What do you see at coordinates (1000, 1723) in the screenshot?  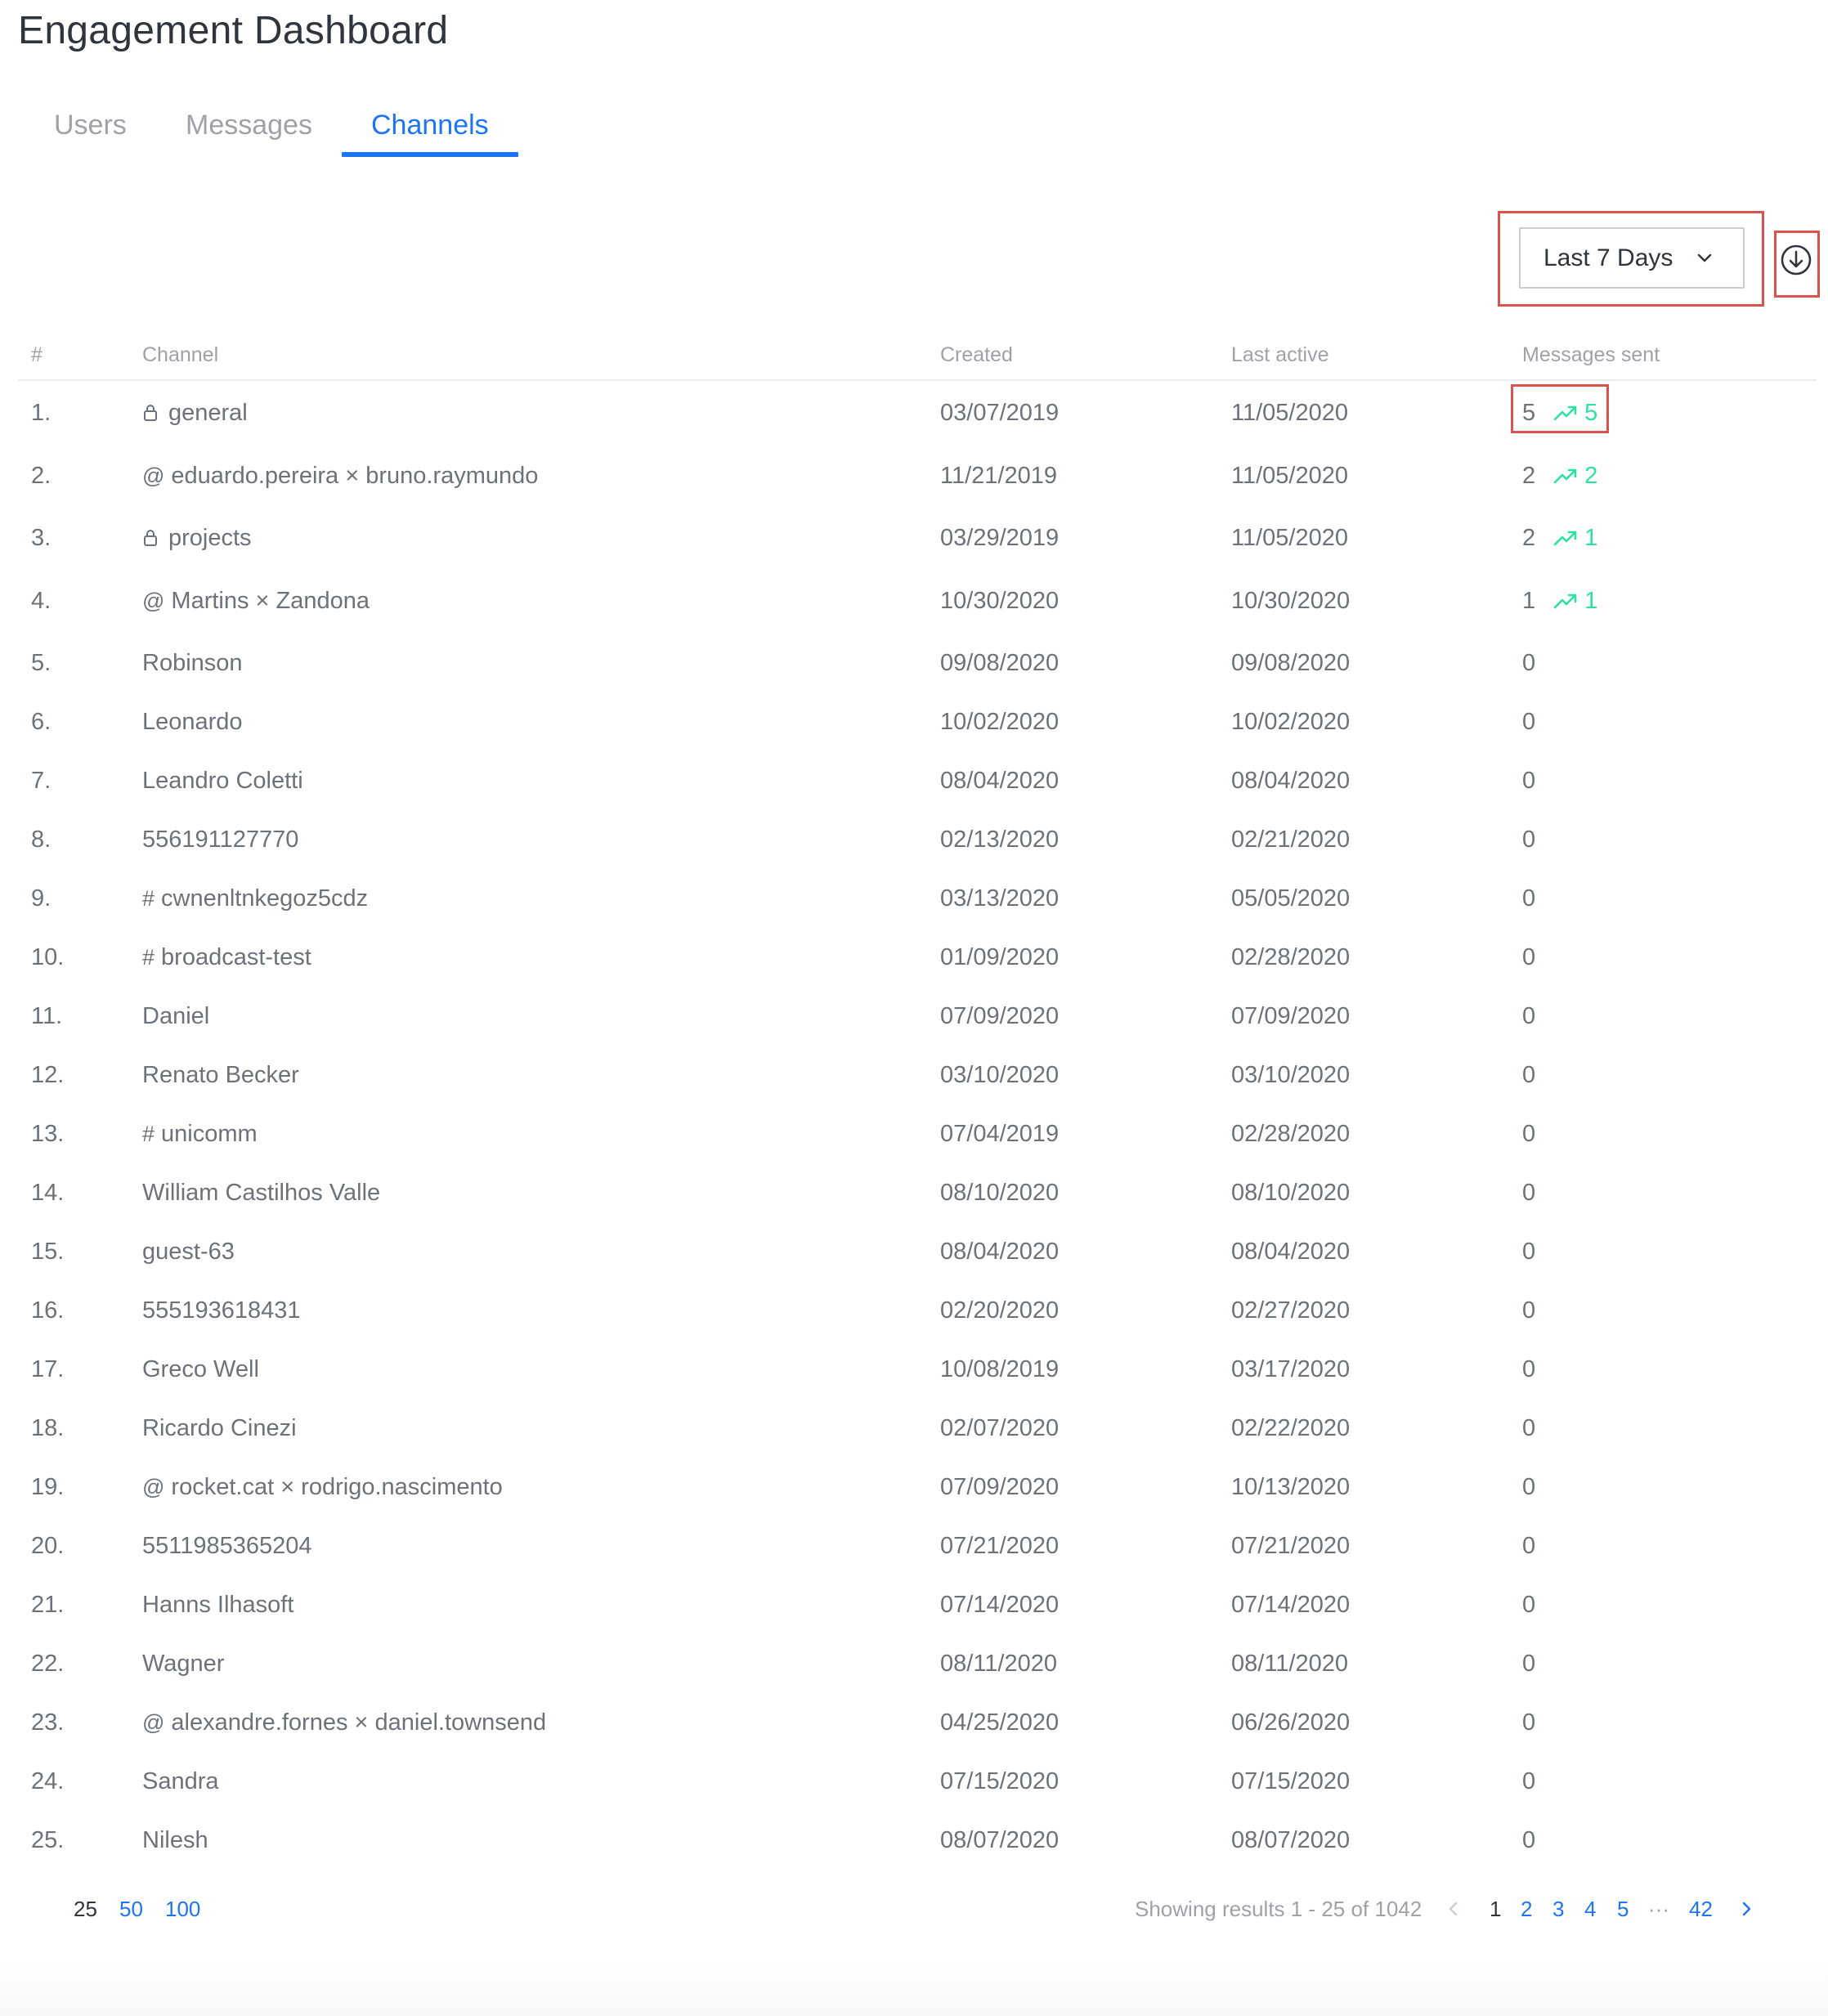 I see `created-date: 04/25/2020` at bounding box center [1000, 1723].